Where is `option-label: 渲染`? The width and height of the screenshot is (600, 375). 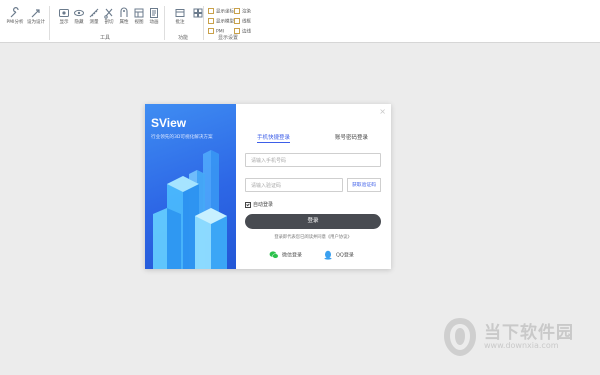
option-label: 渲染 is located at coordinates (246, 12).